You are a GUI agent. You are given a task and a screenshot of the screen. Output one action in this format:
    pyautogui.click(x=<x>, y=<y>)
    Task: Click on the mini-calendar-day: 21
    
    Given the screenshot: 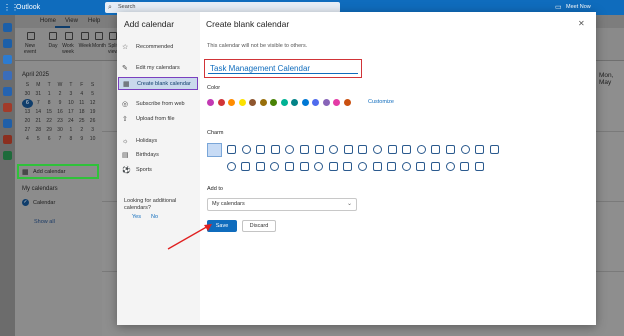 What is the action you would take?
    pyautogui.click(x=38, y=121)
    